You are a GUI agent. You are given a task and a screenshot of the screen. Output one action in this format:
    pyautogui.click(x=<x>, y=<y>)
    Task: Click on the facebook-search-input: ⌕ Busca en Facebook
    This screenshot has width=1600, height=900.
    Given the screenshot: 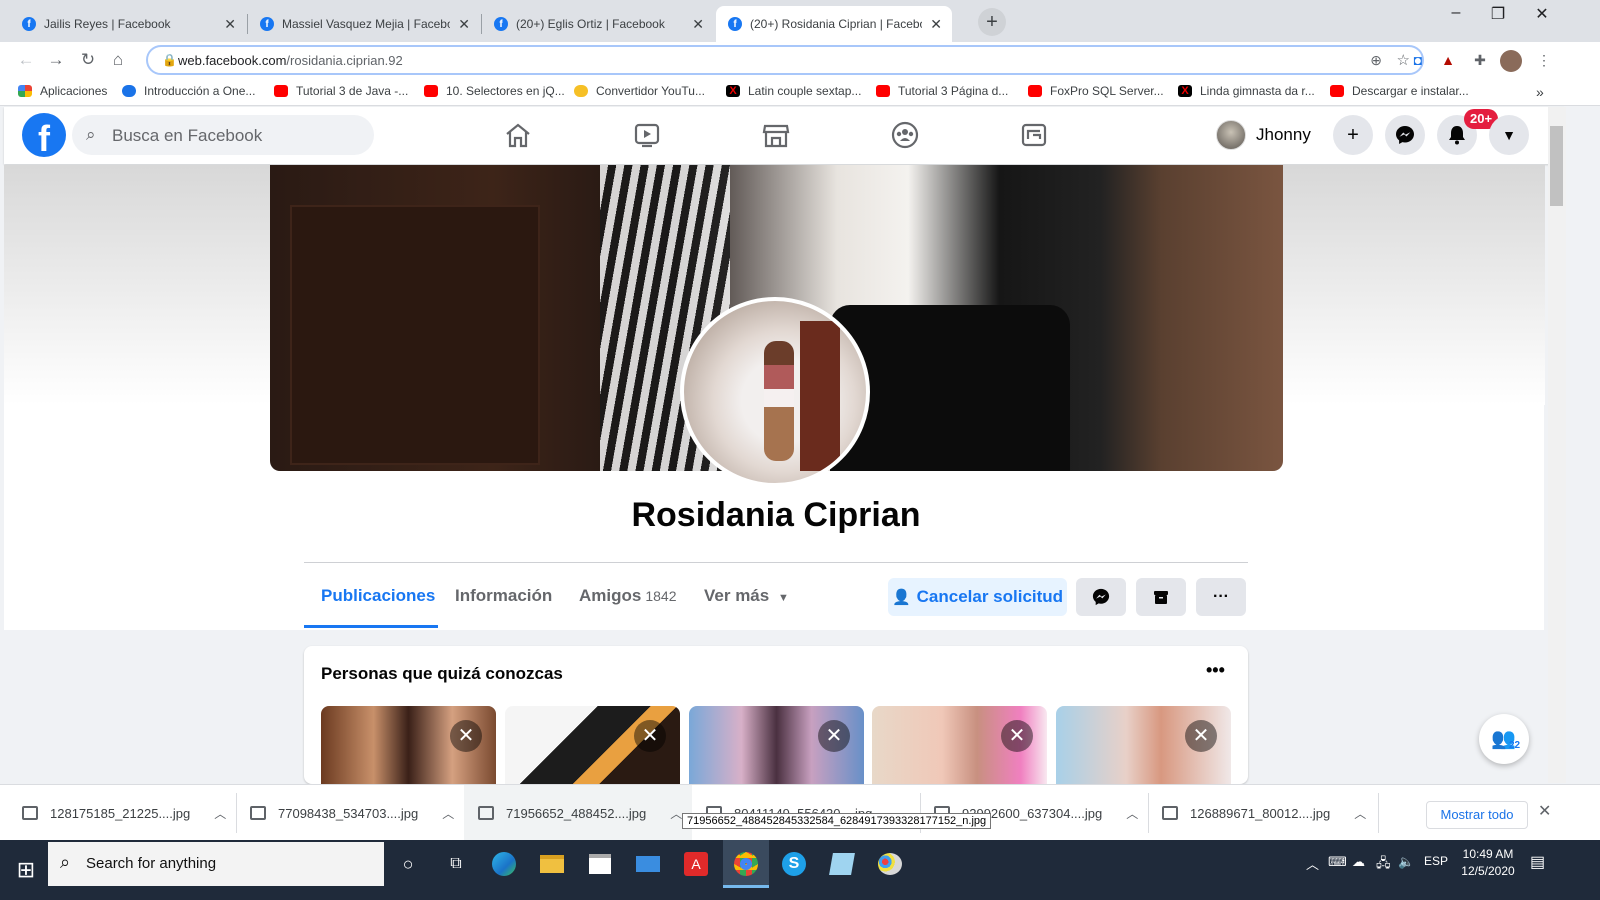 What is the action you would take?
    pyautogui.click(x=223, y=135)
    